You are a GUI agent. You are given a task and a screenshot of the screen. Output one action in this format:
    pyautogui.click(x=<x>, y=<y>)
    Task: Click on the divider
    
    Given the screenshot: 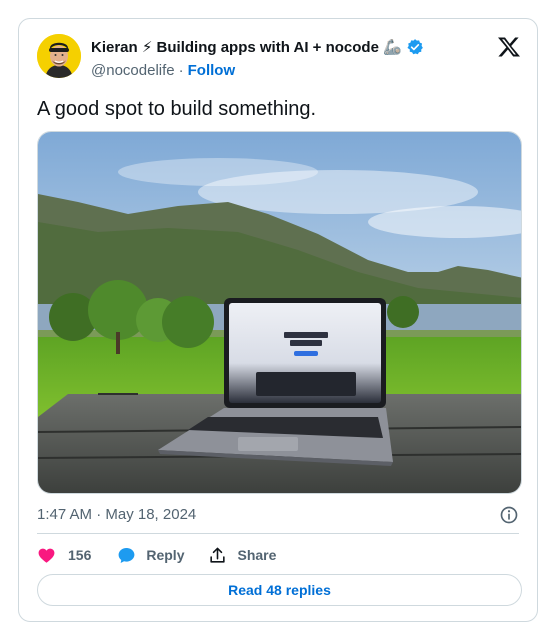 What is the action you would take?
    pyautogui.click(x=278, y=533)
    